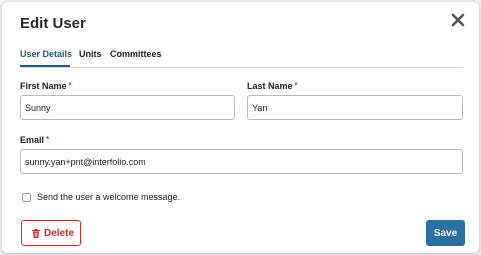 The image size is (481, 255). I want to click on tab-units: Units, so click(90, 57).